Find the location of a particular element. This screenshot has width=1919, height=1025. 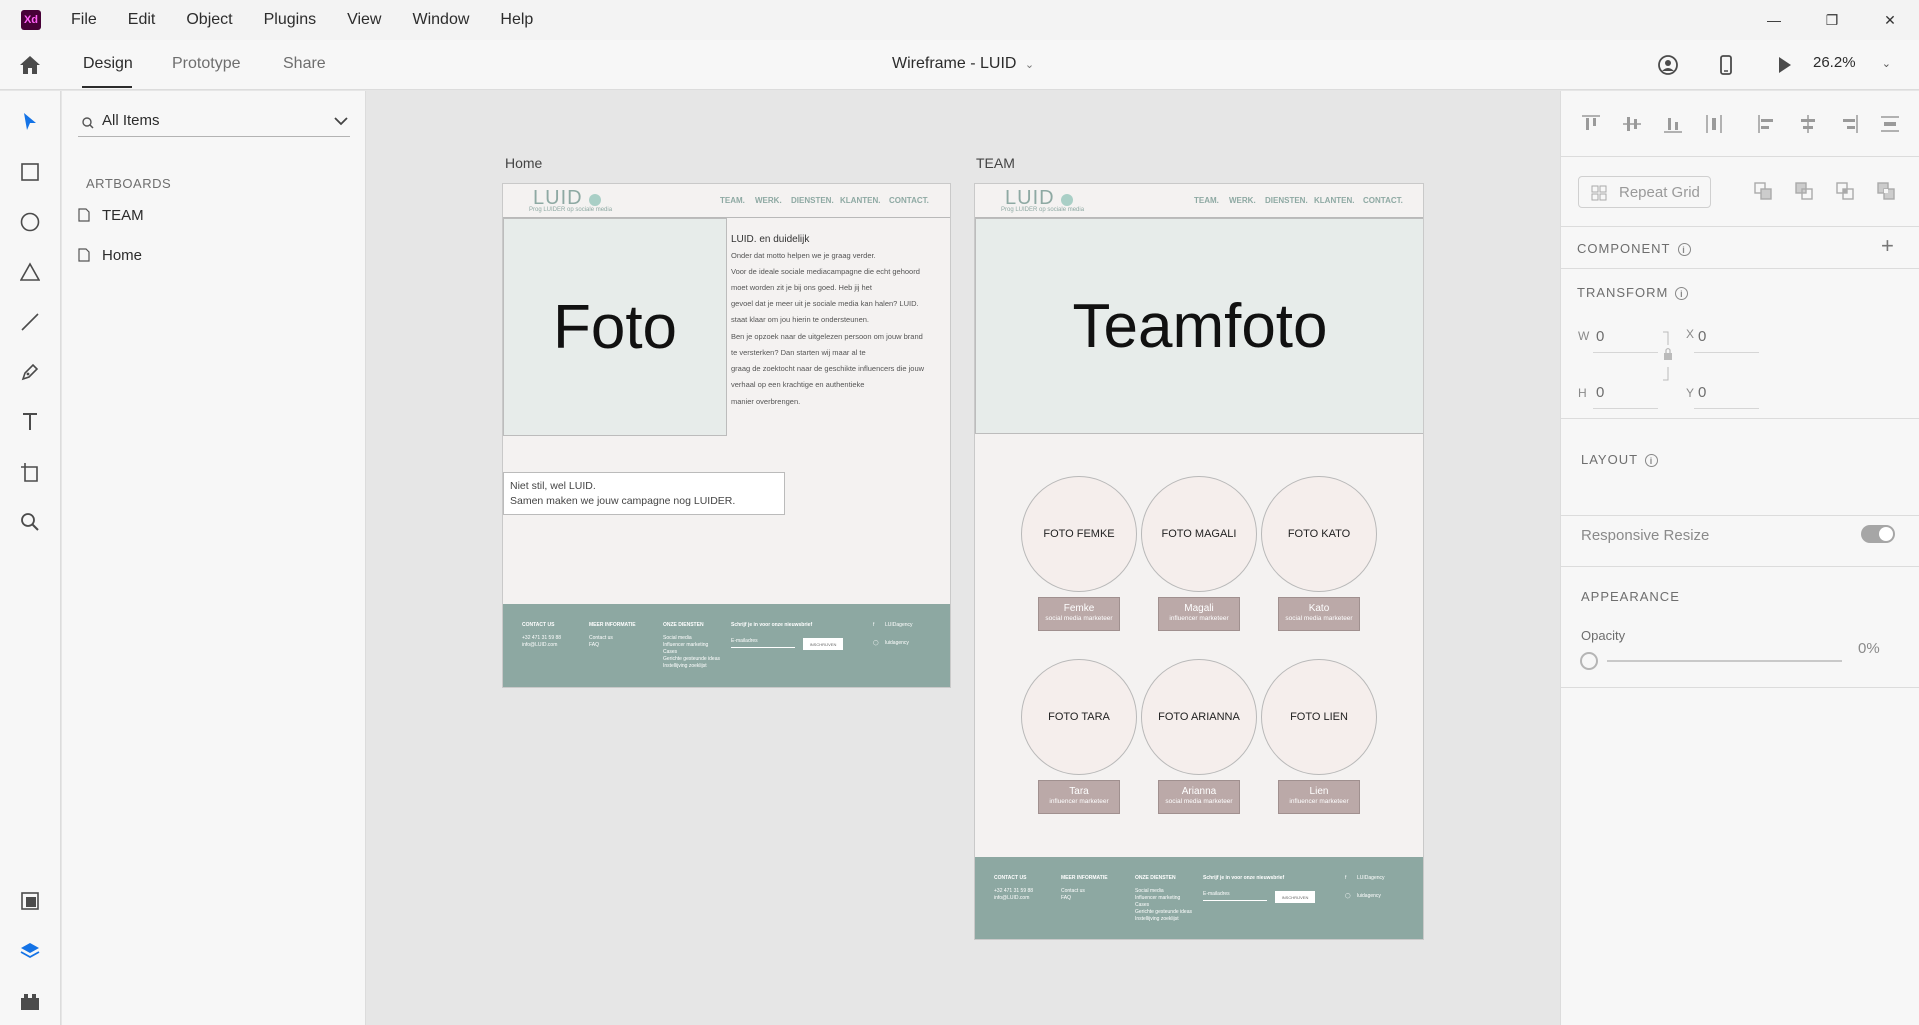

share-user-icon is located at coordinates (1668, 65).